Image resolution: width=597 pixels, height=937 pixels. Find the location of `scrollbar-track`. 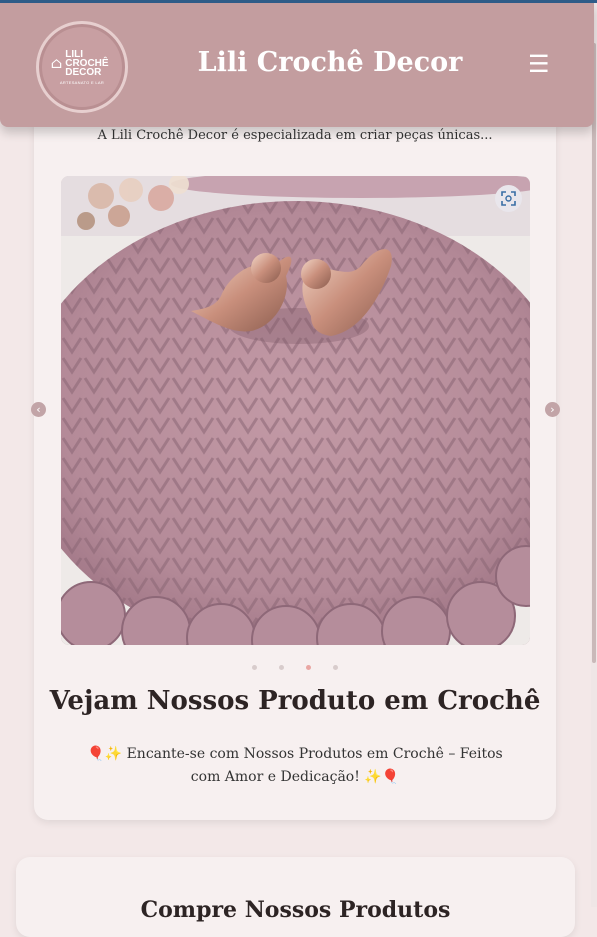

scrollbar-track is located at coordinates (594, 455).